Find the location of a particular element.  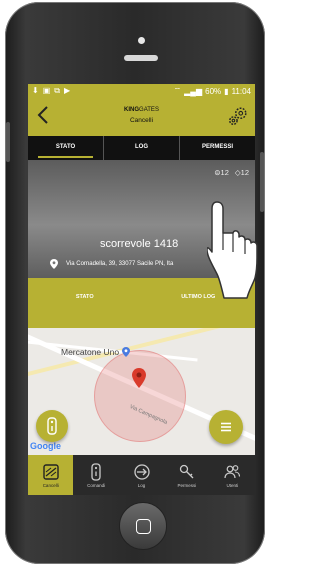

status-bar: ⬇ ▣ ⧉ ▶ ⌔ ▂▄▆ 60% ▮ 11:04 is located at coordinates (141, 91).